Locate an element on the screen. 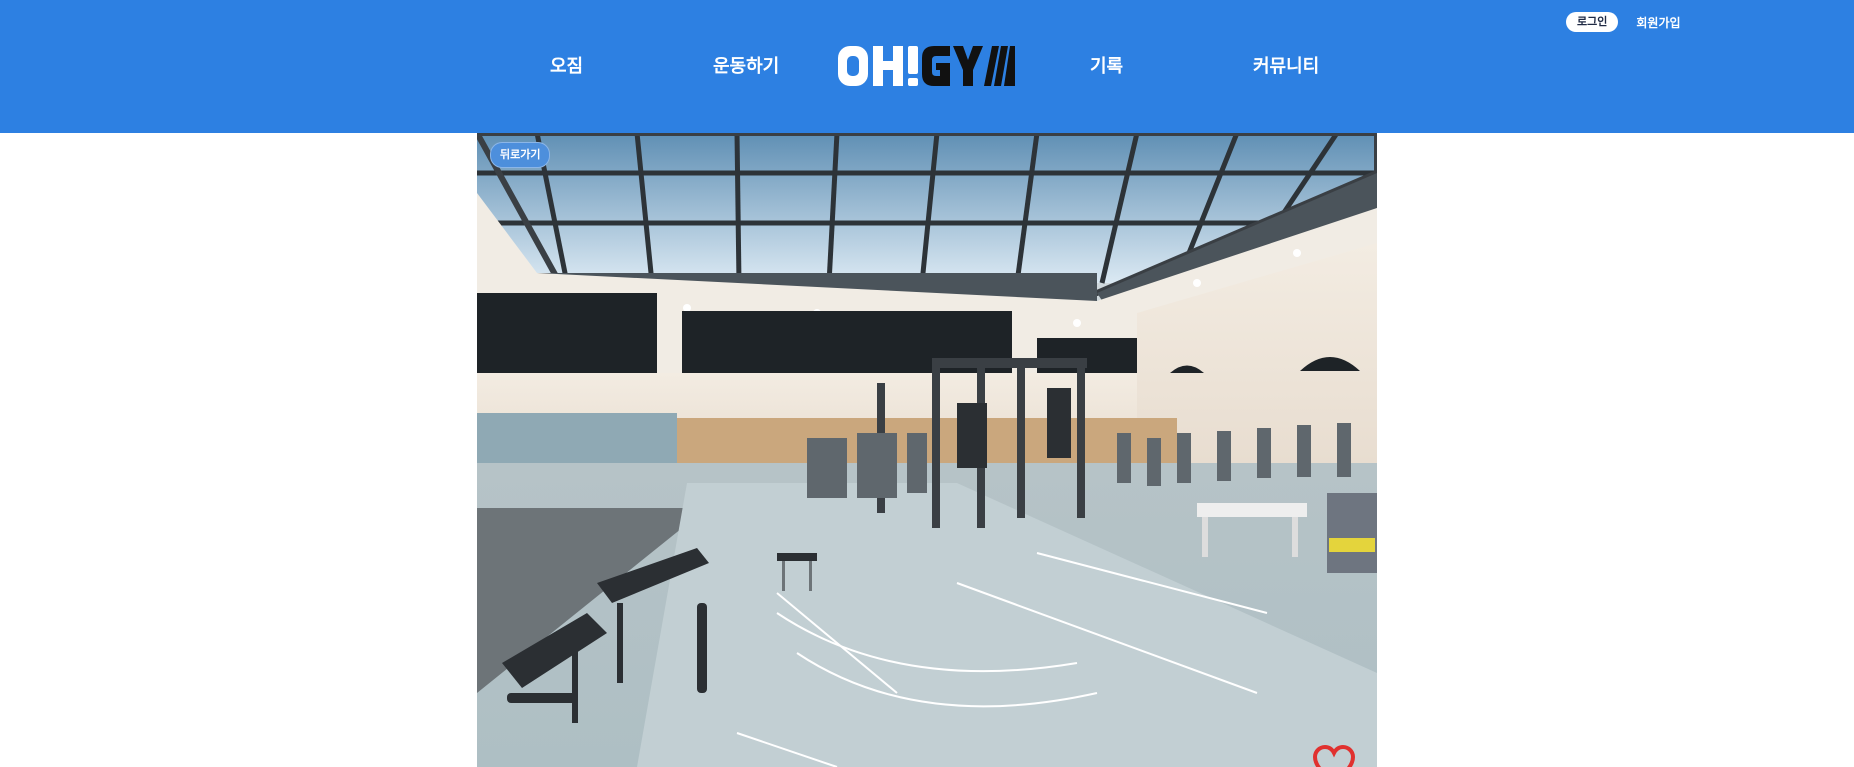 Image resolution: width=1854 pixels, height=767 pixels. favorite-button is located at coordinates (1334, 755).